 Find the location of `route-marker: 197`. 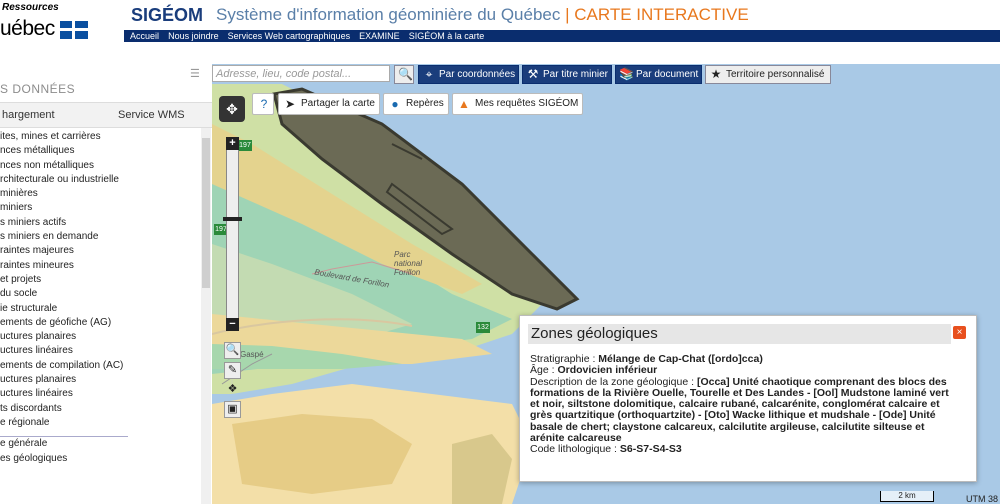

route-marker: 197 is located at coordinates (245, 145).